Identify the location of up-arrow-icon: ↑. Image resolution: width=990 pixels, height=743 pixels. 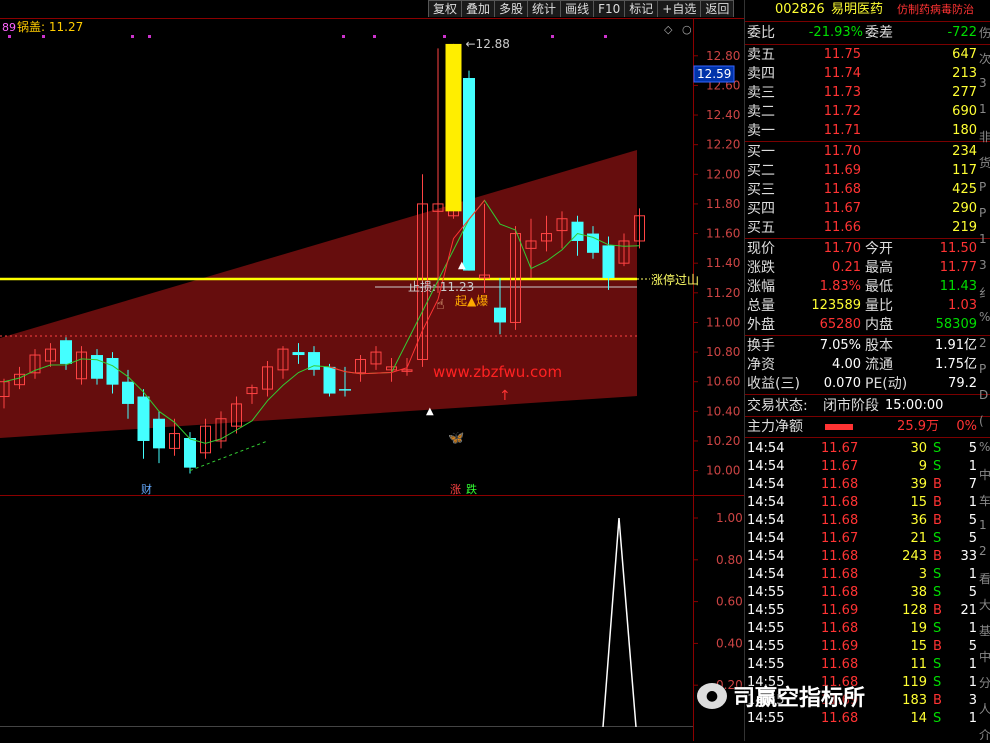
(505, 396).